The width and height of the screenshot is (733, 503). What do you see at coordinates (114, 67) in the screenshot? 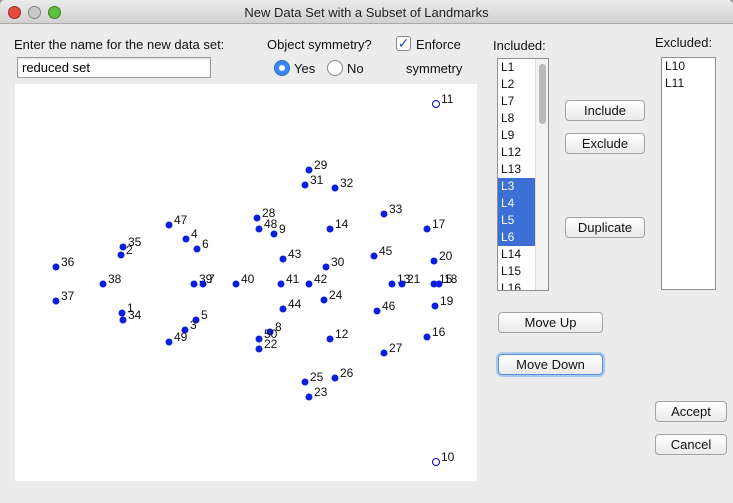
I see `dataset-name-input` at bounding box center [114, 67].